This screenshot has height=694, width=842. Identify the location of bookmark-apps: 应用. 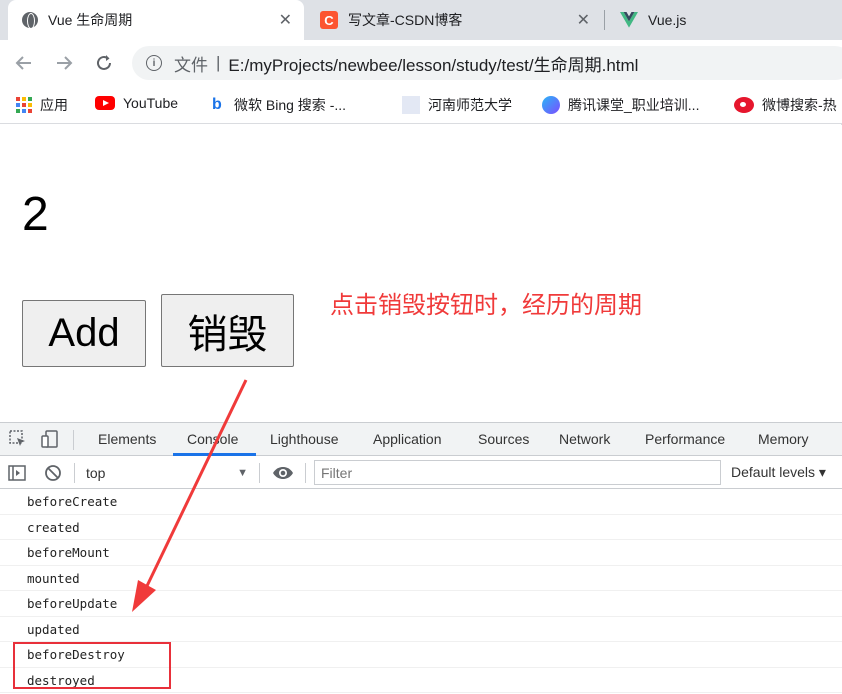
(42, 105).